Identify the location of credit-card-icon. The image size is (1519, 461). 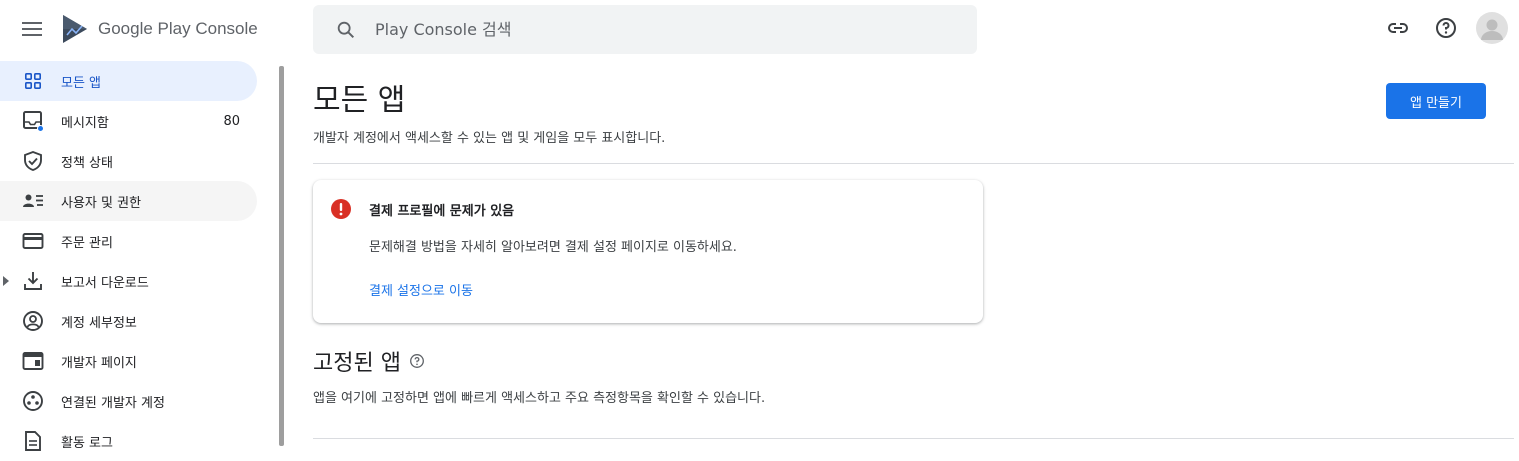
(33, 241).